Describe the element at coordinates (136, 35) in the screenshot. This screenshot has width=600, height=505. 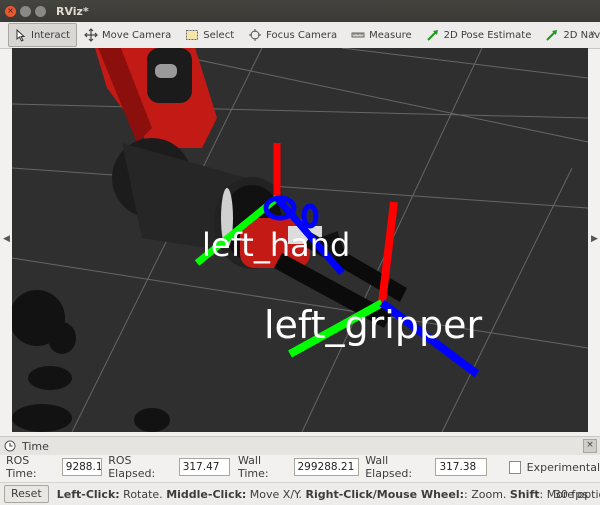
I see `move-camera-tool-label: Move Camera` at that location.